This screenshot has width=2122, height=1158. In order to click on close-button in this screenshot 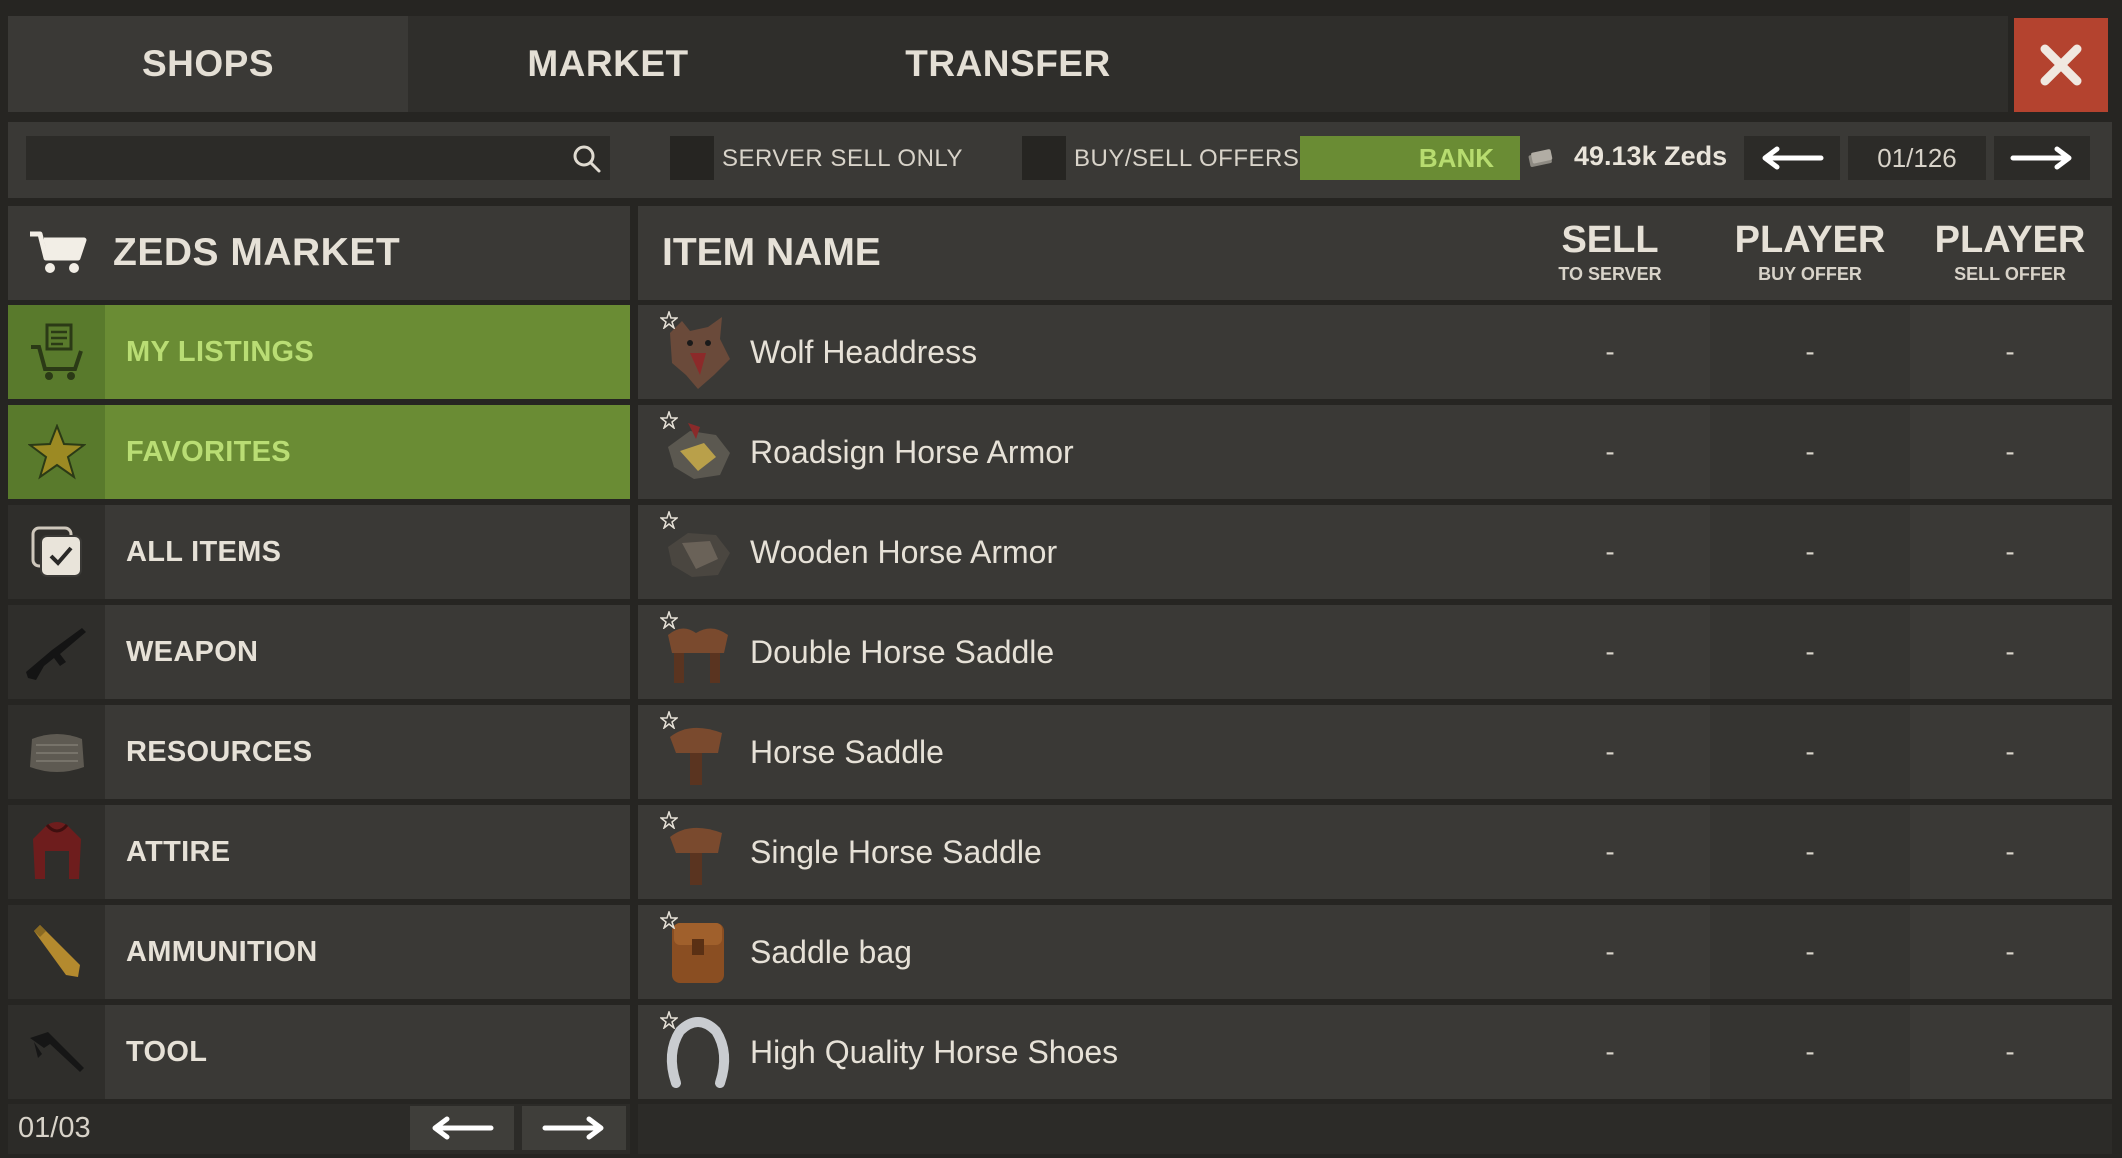, I will do `click(2061, 65)`.